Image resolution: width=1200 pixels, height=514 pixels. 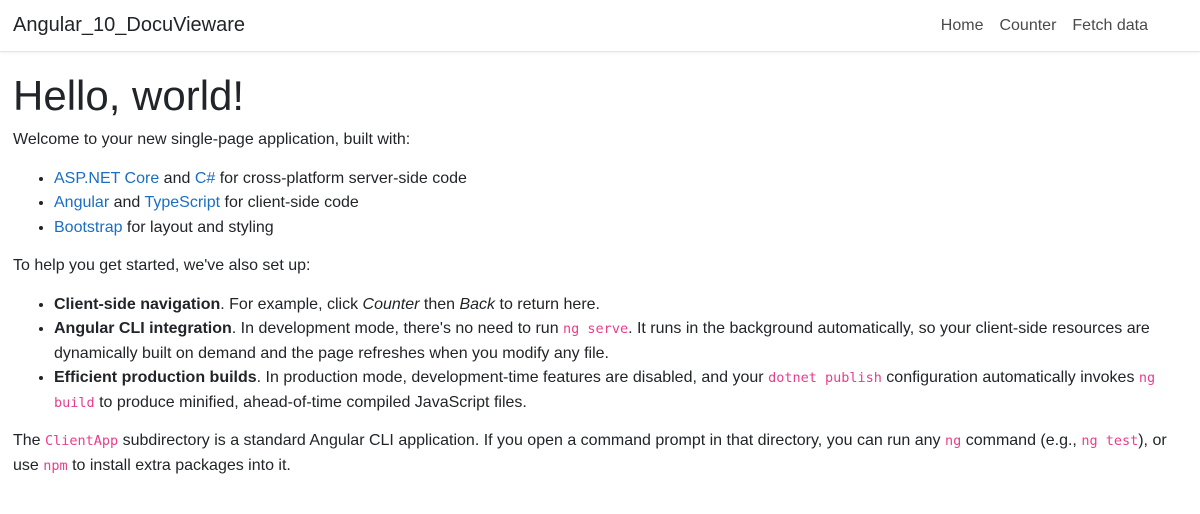 I want to click on inline-code: npm, so click(x=55, y=465).